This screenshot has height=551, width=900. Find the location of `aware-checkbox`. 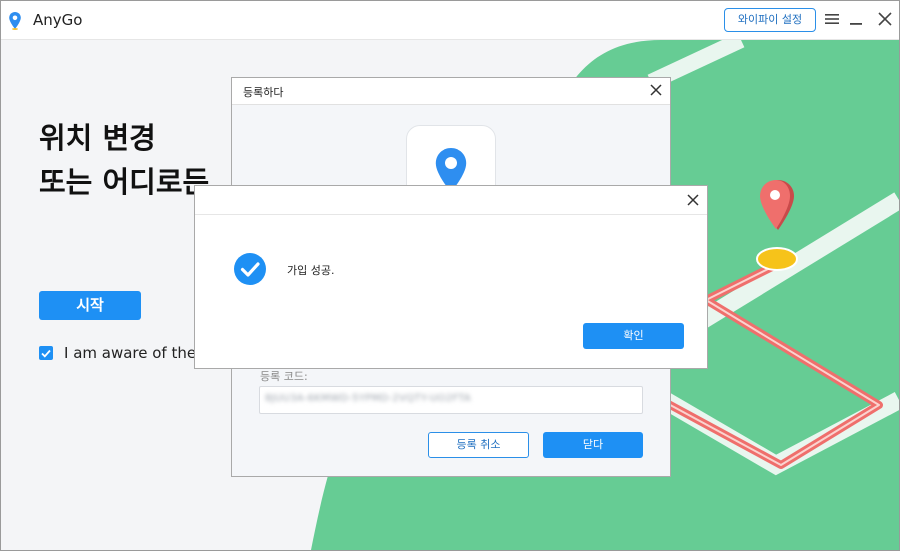

aware-checkbox is located at coordinates (46, 353).